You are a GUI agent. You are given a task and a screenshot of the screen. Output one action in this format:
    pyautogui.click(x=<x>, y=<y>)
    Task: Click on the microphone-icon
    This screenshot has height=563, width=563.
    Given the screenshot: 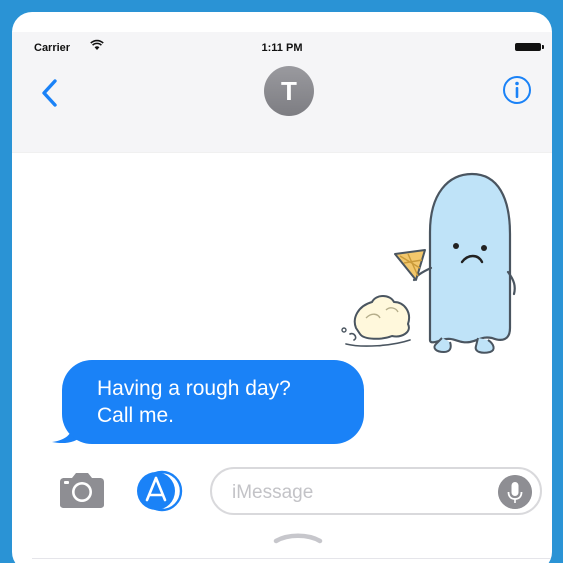 What is the action you would take?
    pyautogui.click(x=515, y=492)
    